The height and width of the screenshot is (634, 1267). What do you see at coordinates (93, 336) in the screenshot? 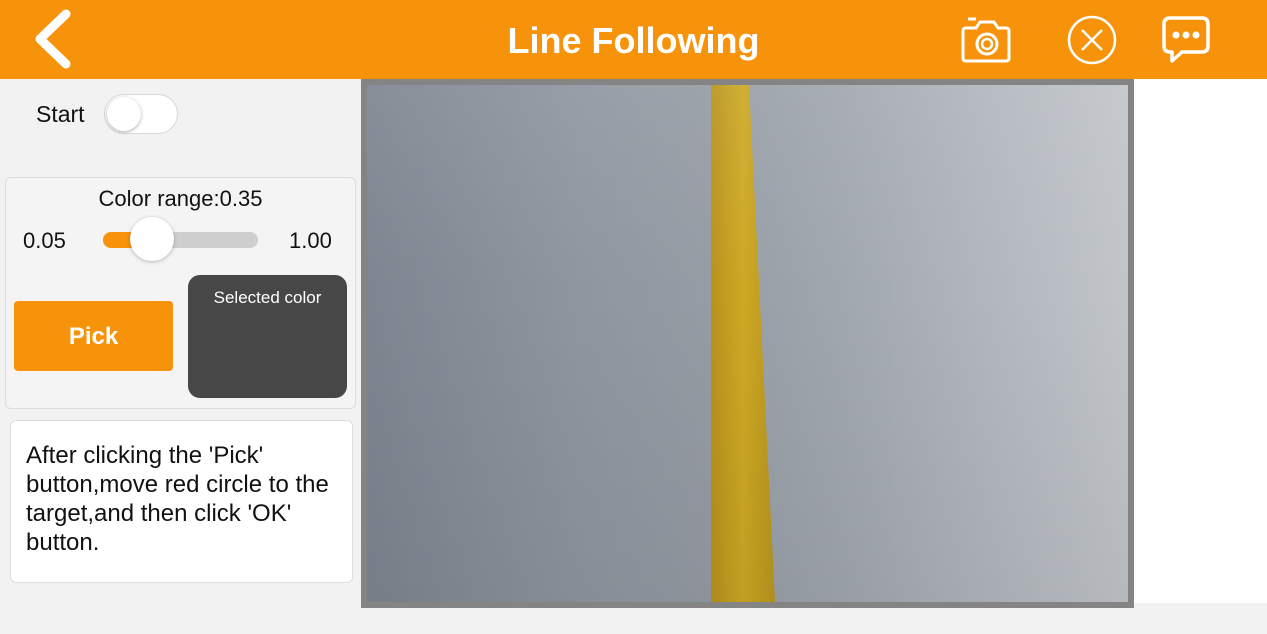
I see `pick-button: Pick` at bounding box center [93, 336].